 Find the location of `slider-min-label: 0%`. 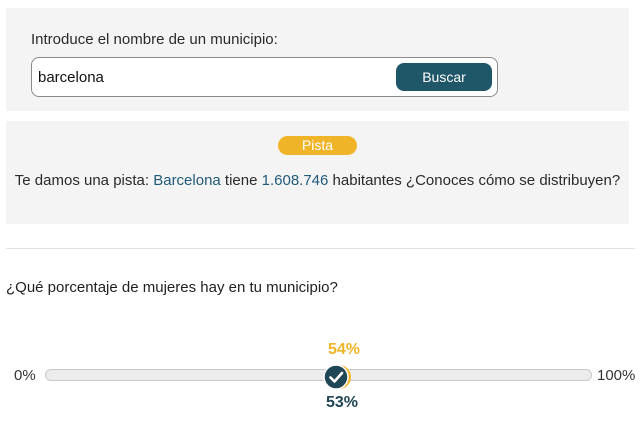

slider-min-label: 0% is located at coordinates (25, 375).